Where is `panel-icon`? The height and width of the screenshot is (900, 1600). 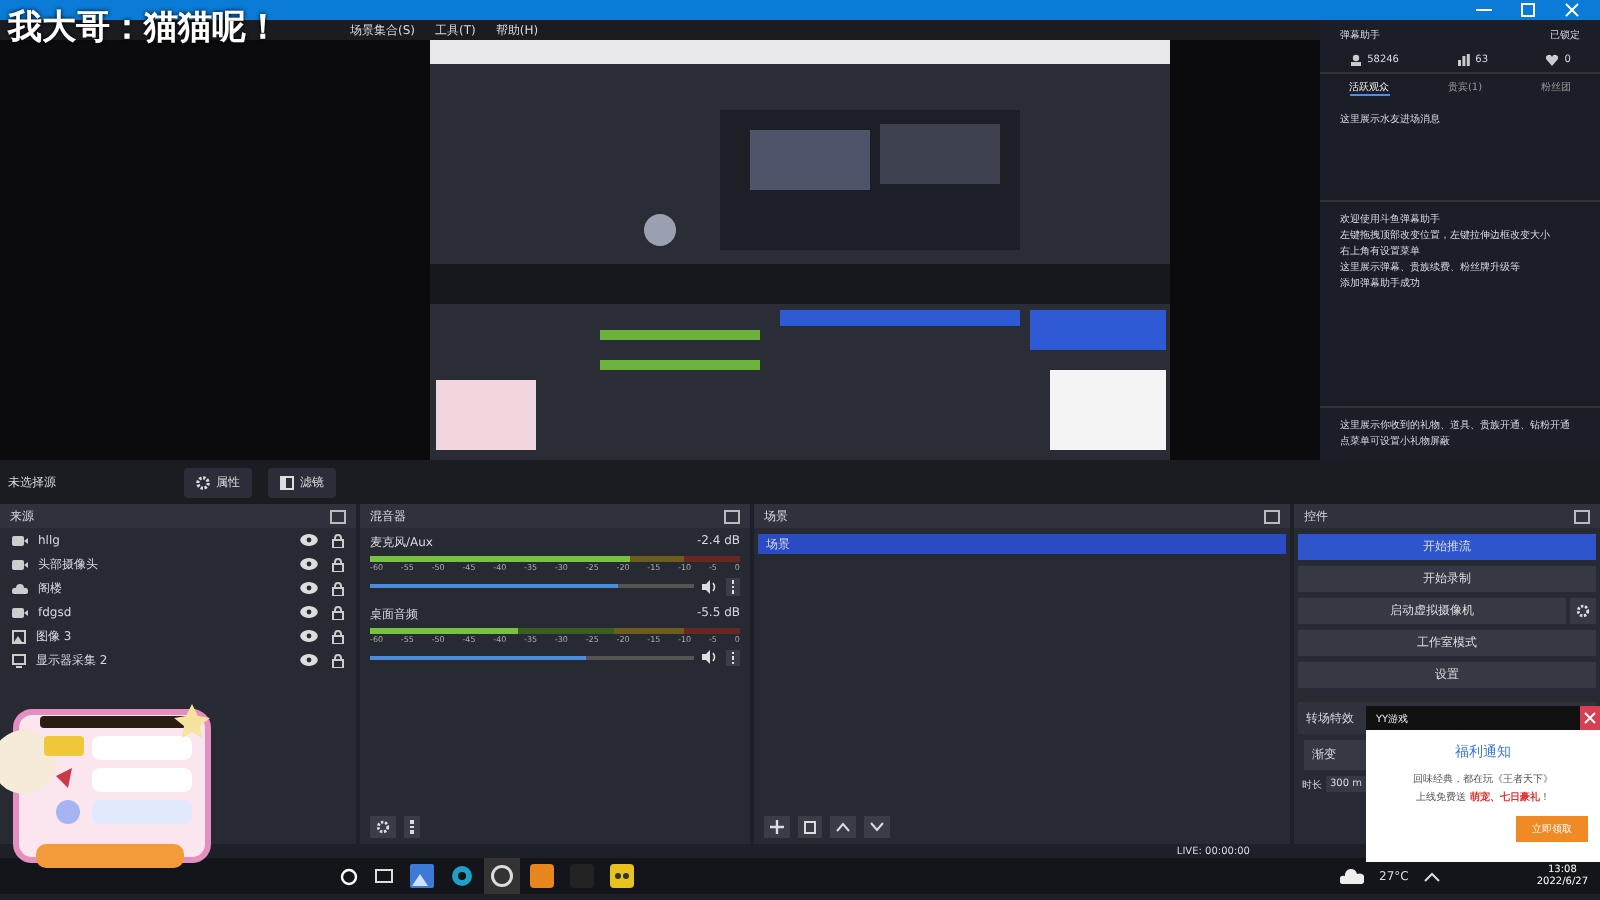
panel-icon is located at coordinates (287, 482).